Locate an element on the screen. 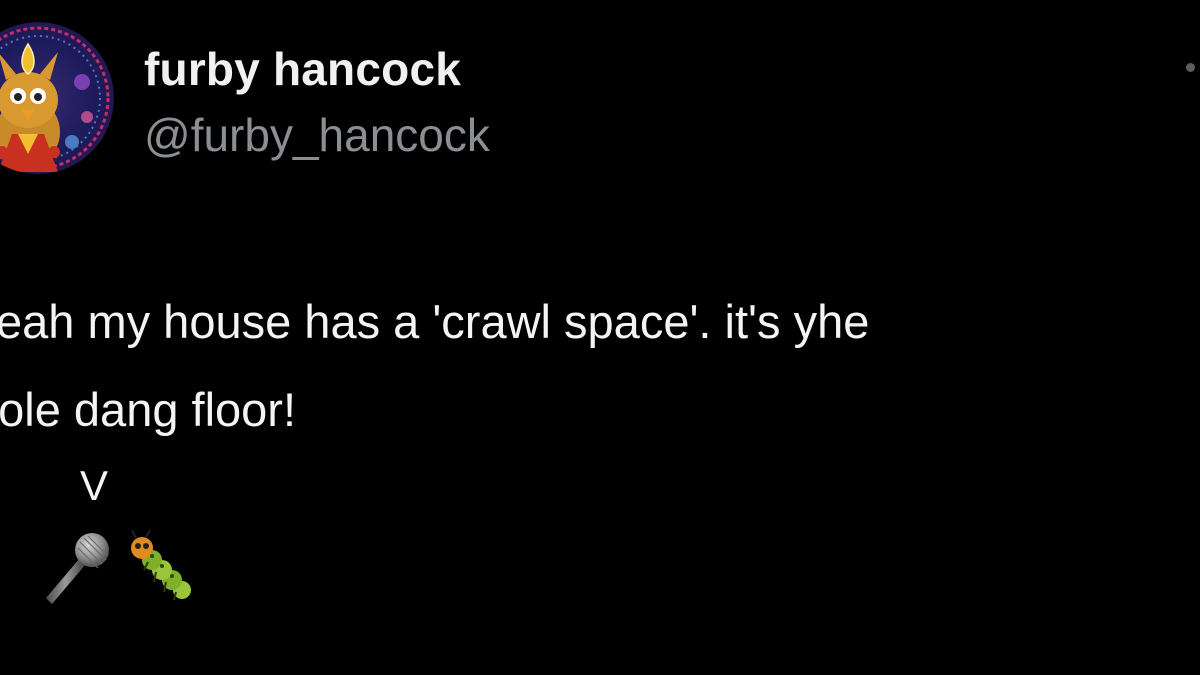  more-options-icon is located at coordinates (1190, 67).